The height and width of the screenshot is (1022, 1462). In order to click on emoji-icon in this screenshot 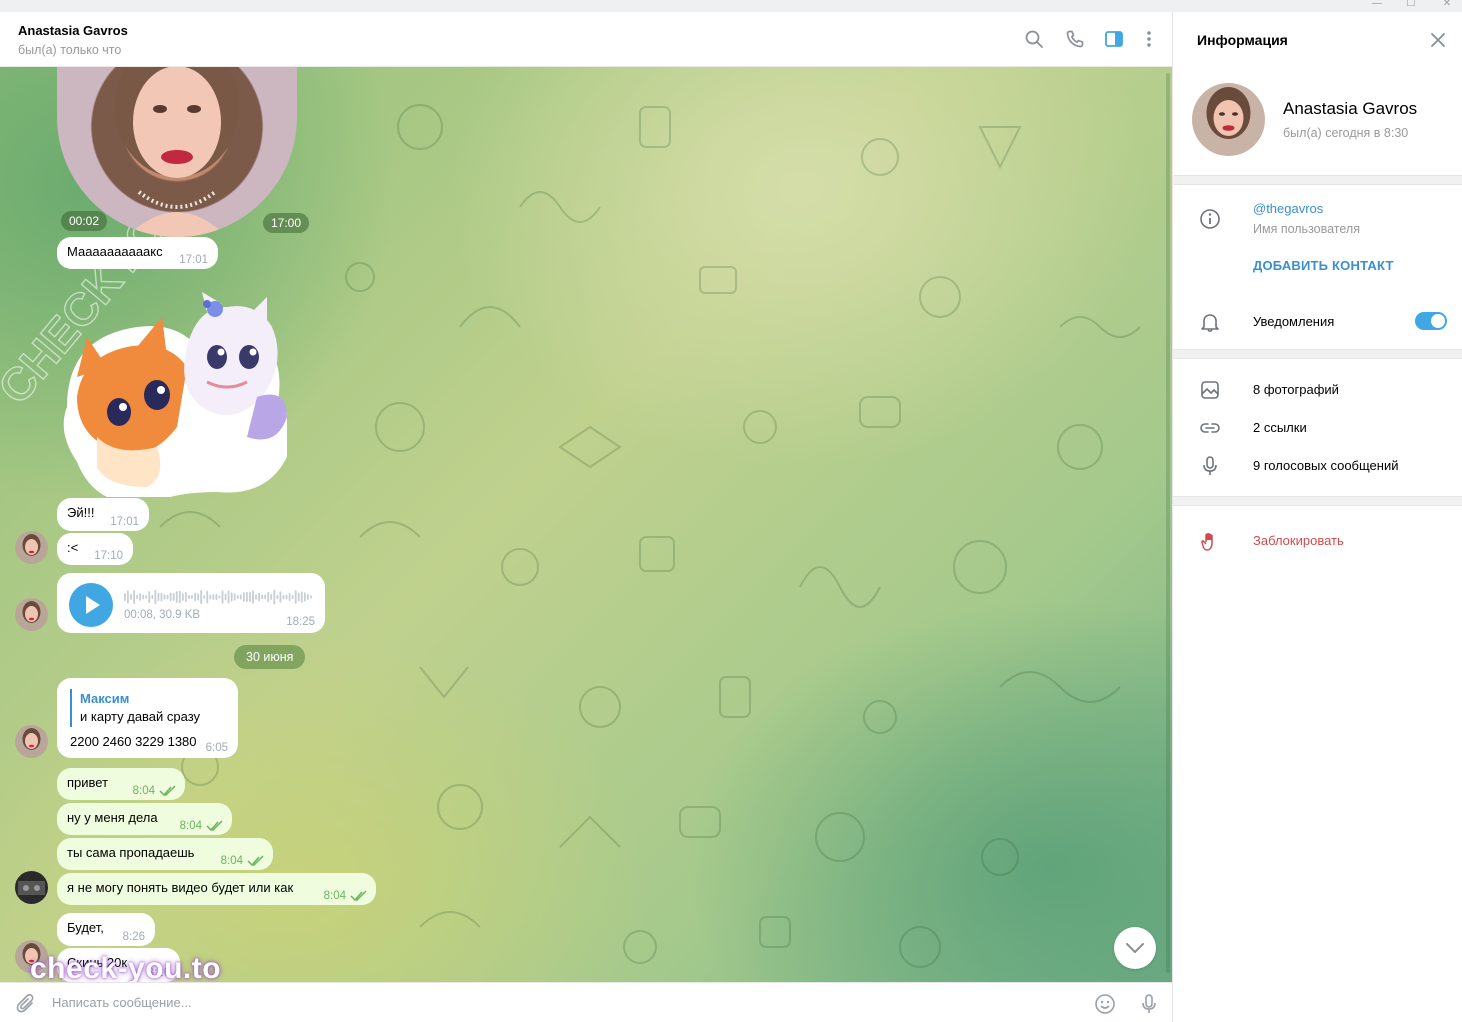, I will do `click(1105, 1004)`.